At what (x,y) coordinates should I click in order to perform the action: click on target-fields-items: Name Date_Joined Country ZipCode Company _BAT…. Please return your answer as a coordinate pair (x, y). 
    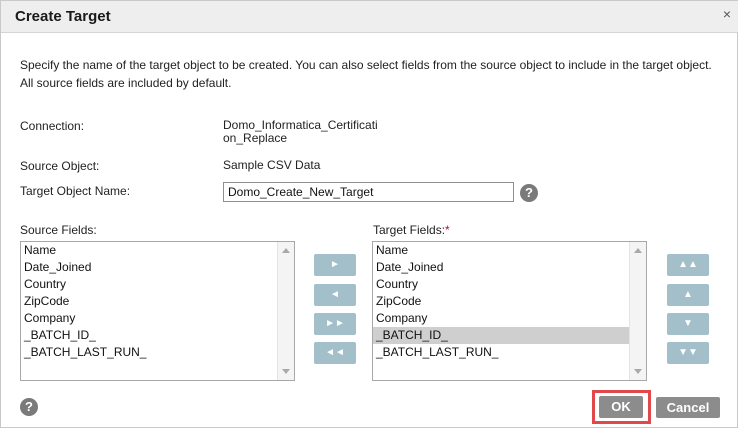
    Looking at the image, I should click on (501, 301).